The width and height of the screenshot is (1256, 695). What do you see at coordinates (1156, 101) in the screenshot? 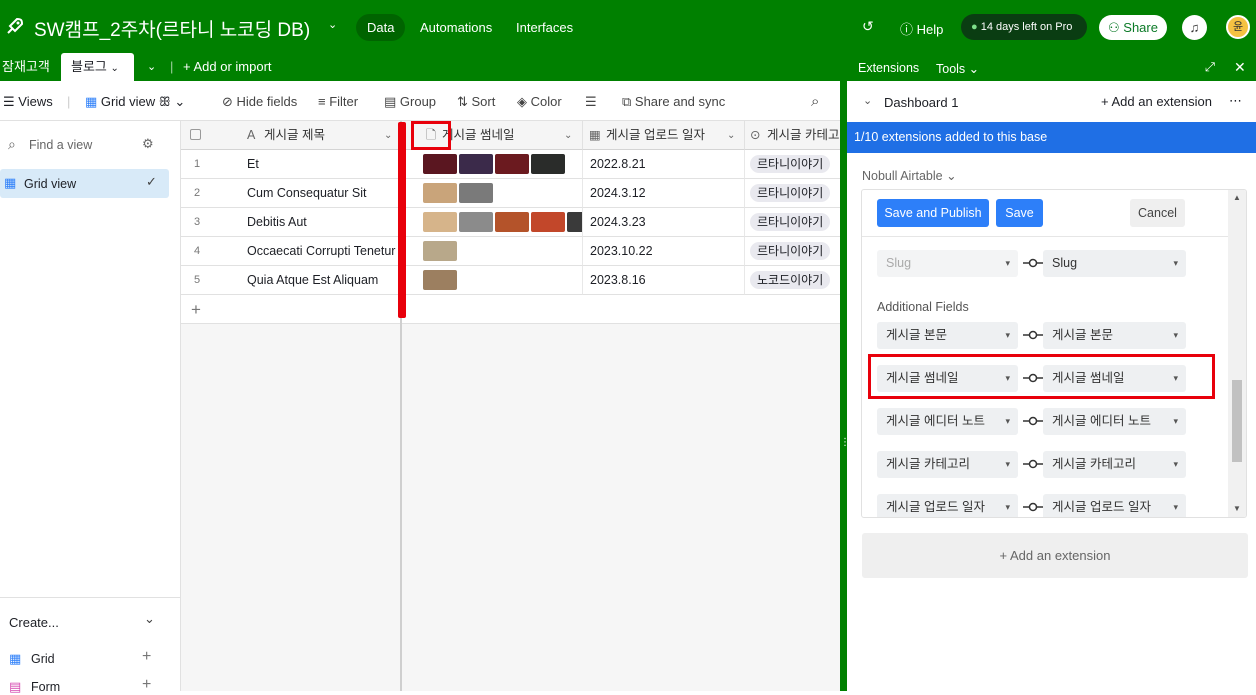
I see `add-extension-button: + Add an extension` at bounding box center [1156, 101].